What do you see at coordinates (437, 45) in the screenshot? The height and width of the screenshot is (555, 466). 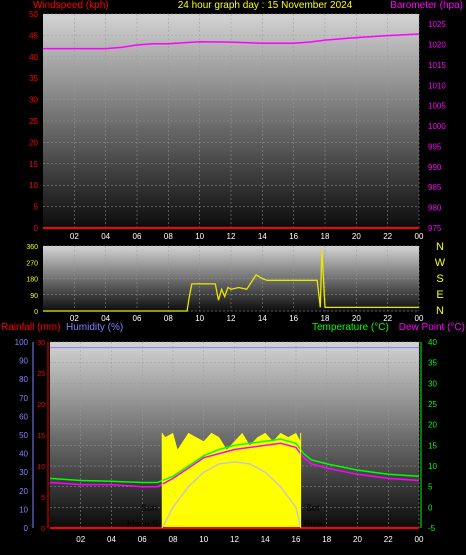 I see `barometer-tick-label: 1020` at bounding box center [437, 45].